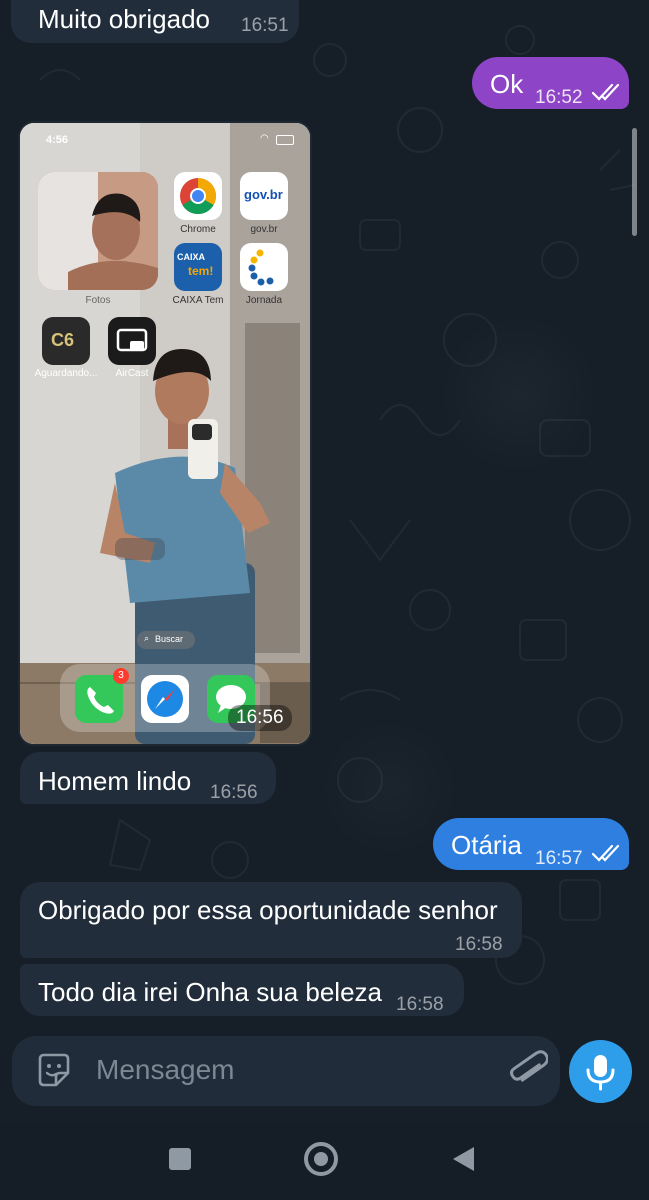 The height and width of the screenshot is (1200, 649). What do you see at coordinates (210, 992) in the screenshot?
I see `message-text: Todo dia irei Onha sua beleza` at bounding box center [210, 992].